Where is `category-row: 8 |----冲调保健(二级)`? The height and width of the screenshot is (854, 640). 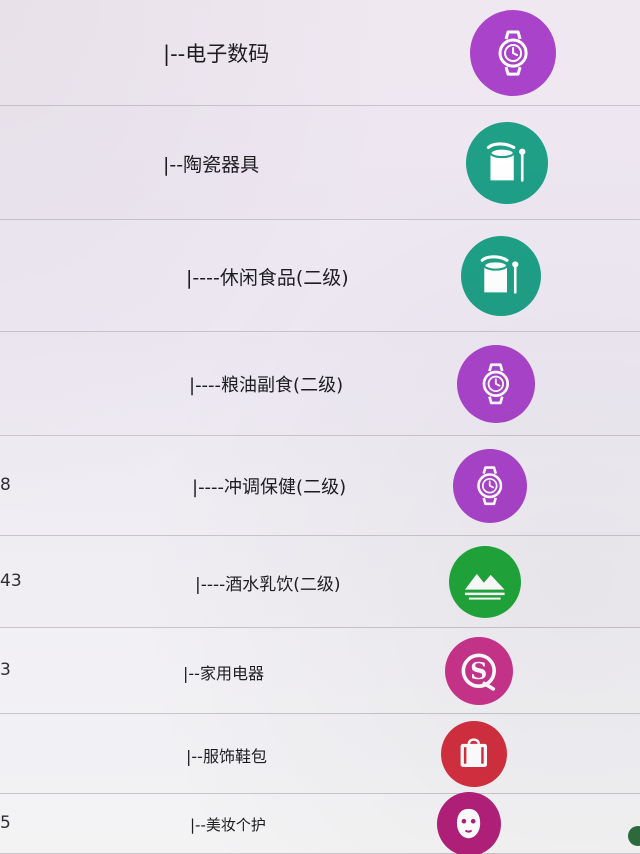 category-row: 8 |----冲调保健(二级) is located at coordinates (320, 486).